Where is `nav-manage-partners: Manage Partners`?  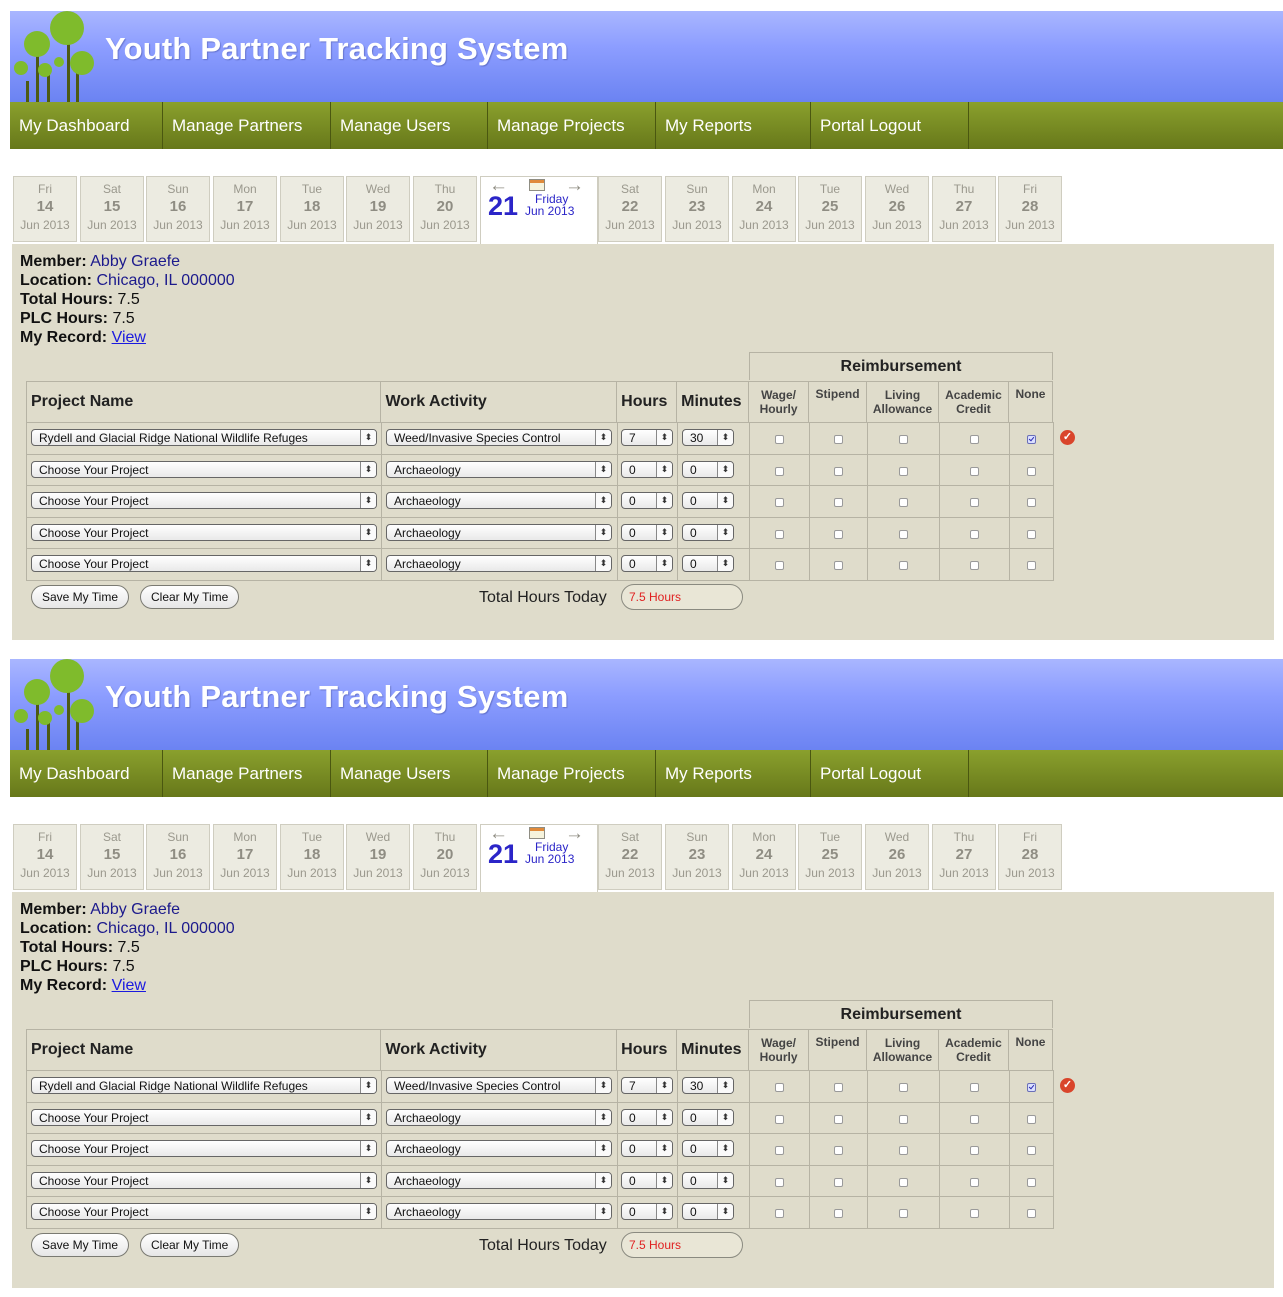 nav-manage-partners: Manage Partners is located at coordinates (247, 773).